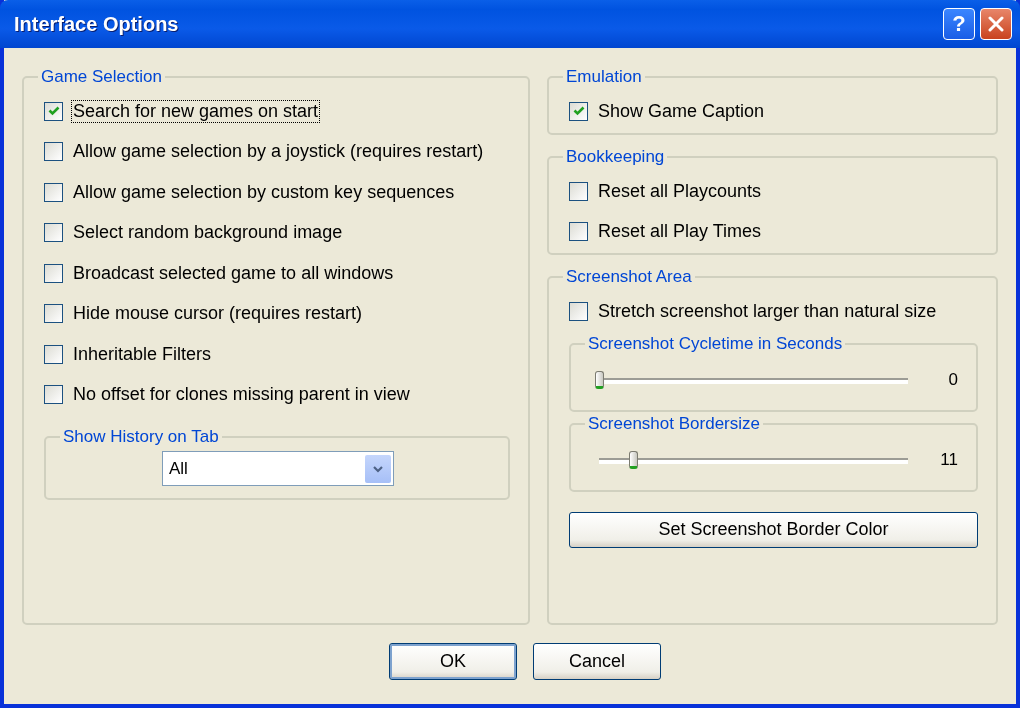  Describe the element at coordinates (196, 111) in the screenshot. I see `checkbox-label: Search for new games on start` at that location.